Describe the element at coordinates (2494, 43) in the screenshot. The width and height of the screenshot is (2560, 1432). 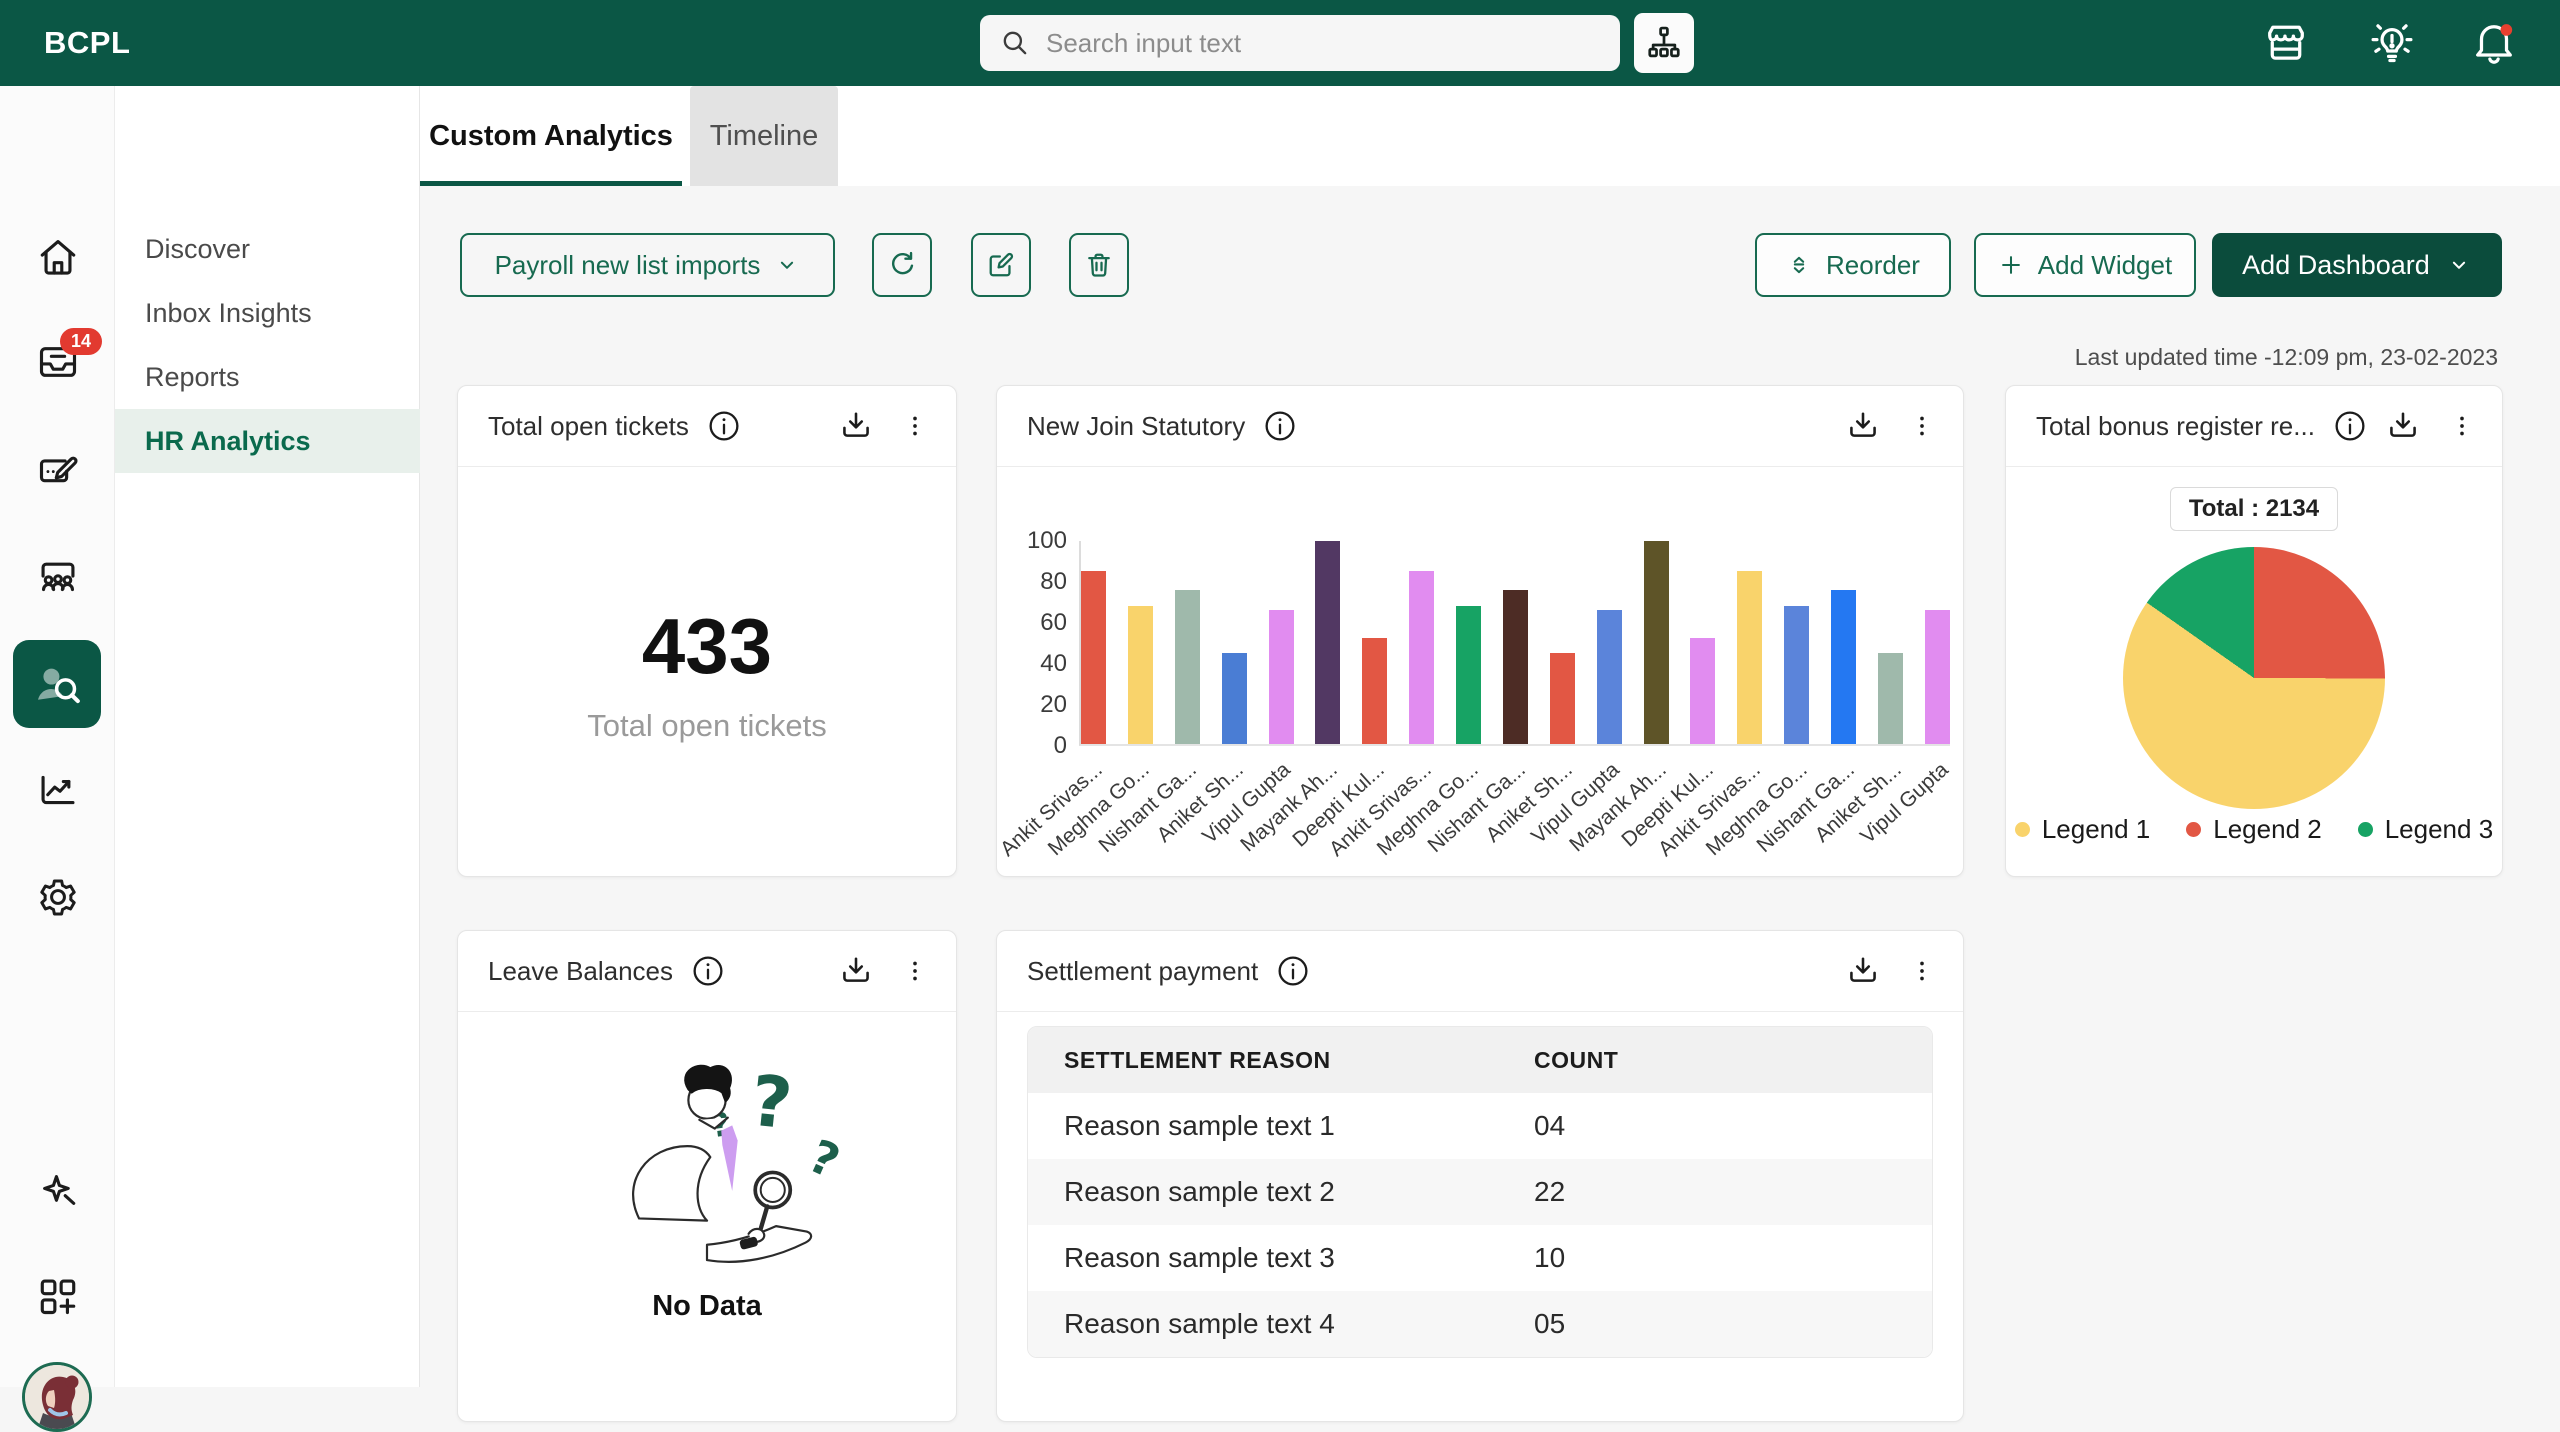
I see `notifications-icon` at that location.